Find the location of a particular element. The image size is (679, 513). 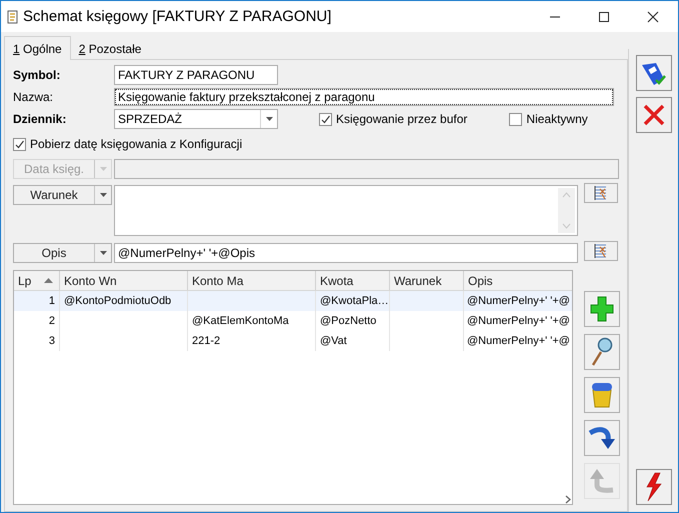

table-cell: 221-2 is located at coordinates (206, 341).